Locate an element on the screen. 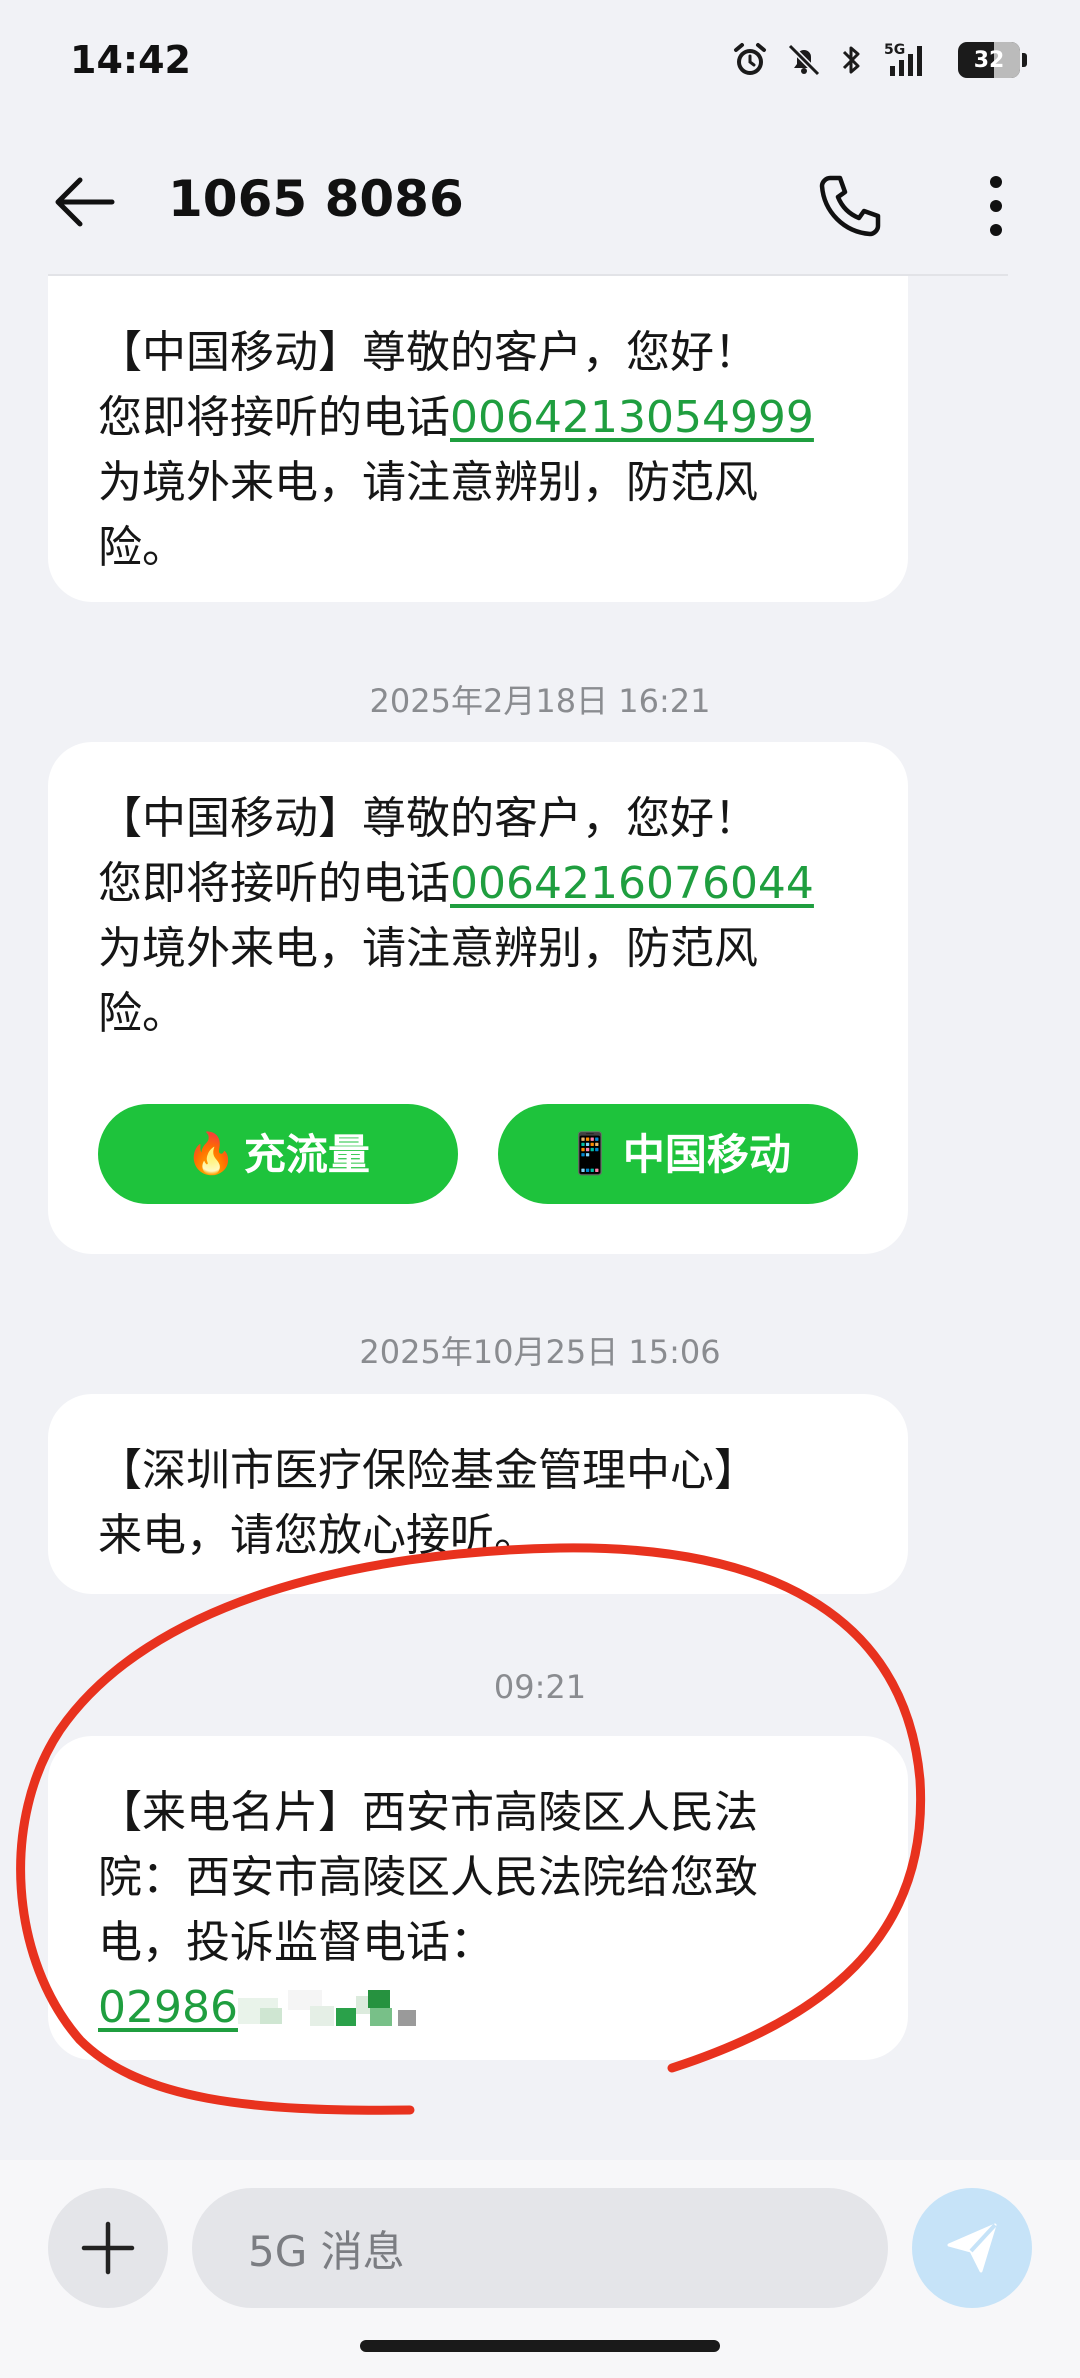 The image size is (1080, 2378). signal-icon: 5G is located at coordinates (910, 60).